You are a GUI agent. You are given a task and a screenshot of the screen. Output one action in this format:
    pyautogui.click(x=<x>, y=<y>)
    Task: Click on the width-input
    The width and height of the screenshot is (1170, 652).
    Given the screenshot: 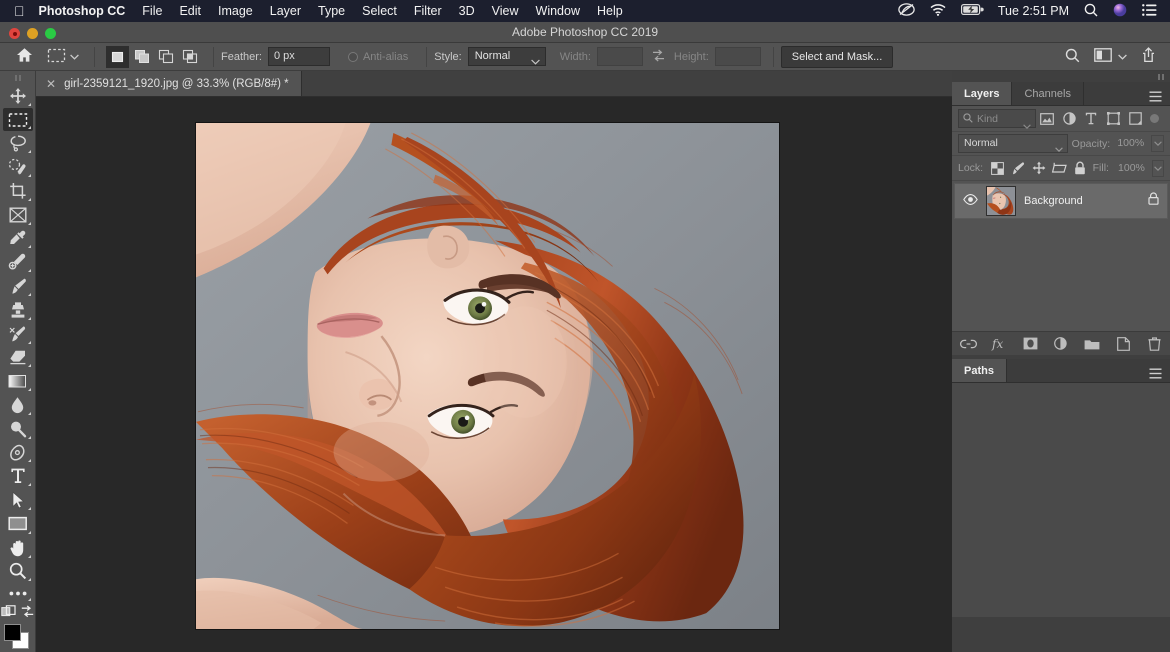 What is the action you would take?
    pyautogui.click(x=619, y=56)
    